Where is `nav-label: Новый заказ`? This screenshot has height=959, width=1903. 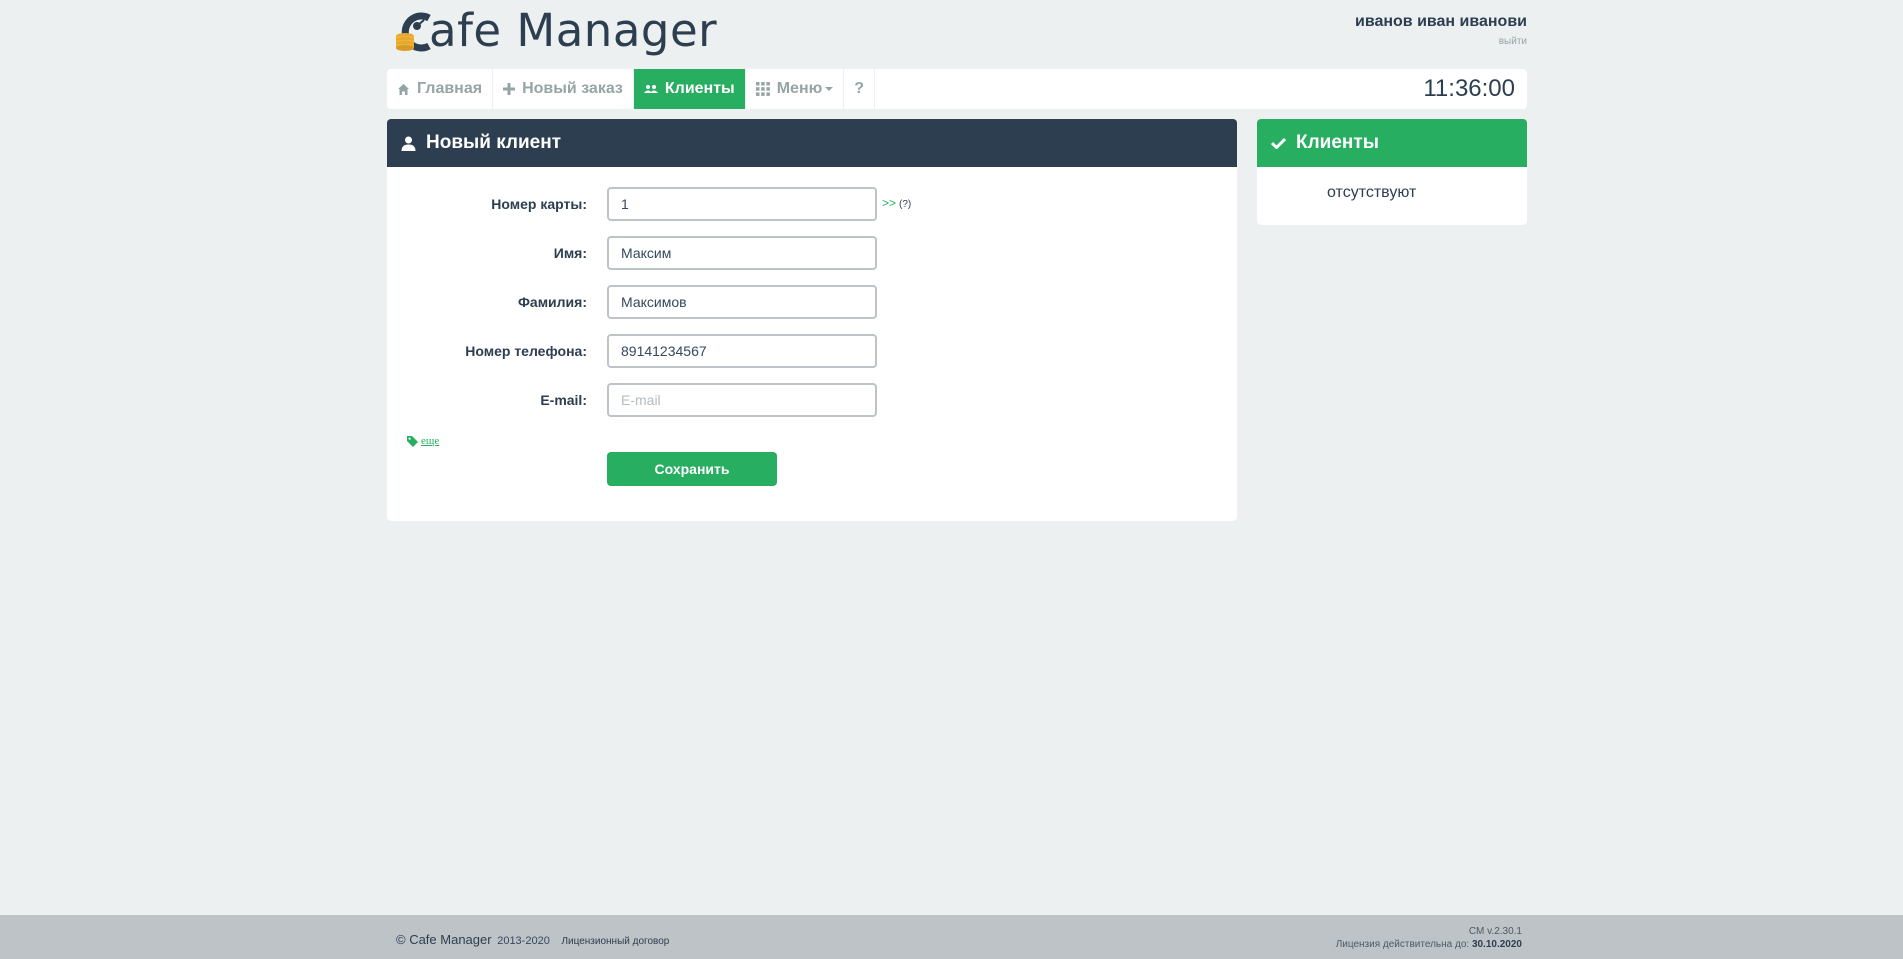 nav-label: Новый заказ is located at coordinates (572, 88).